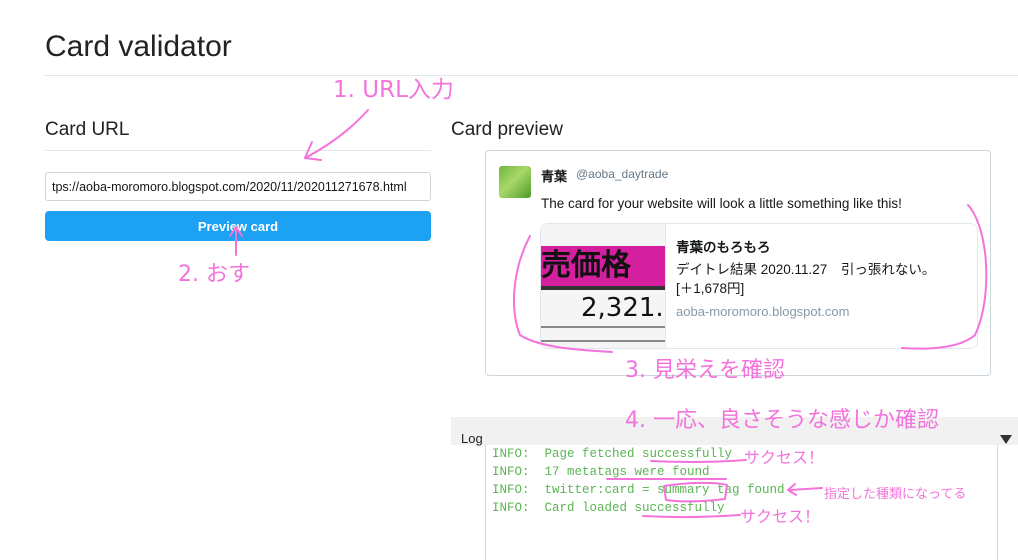 Image resolution: width=1018 pixels, height=560 pixels. I want to click on card-image-band-text: 売価格, so click(586, 265).